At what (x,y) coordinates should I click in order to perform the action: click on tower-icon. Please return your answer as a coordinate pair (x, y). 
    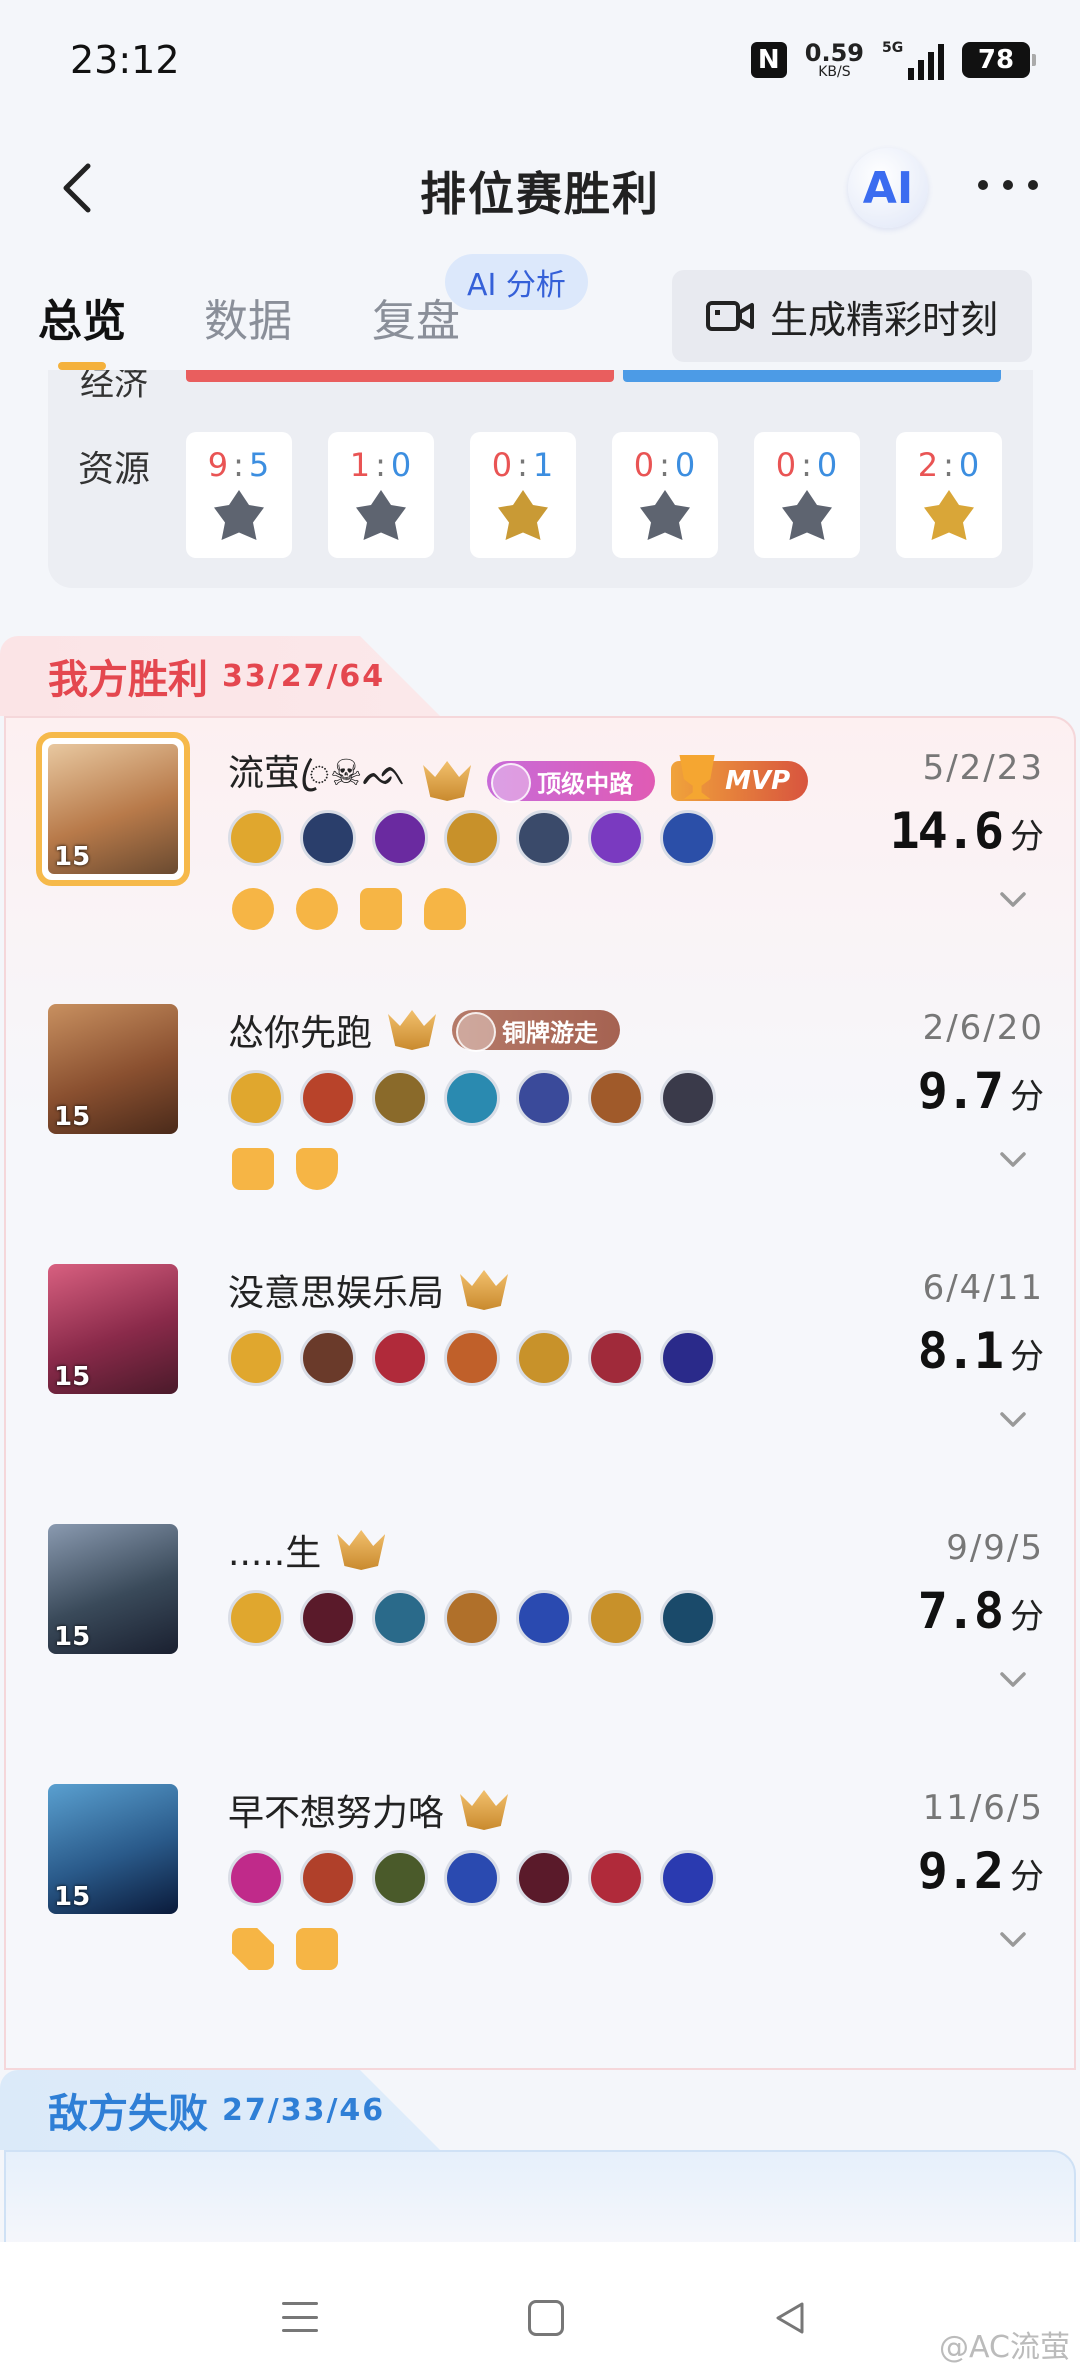
    Looking at the image, I should click on (253, 1169).